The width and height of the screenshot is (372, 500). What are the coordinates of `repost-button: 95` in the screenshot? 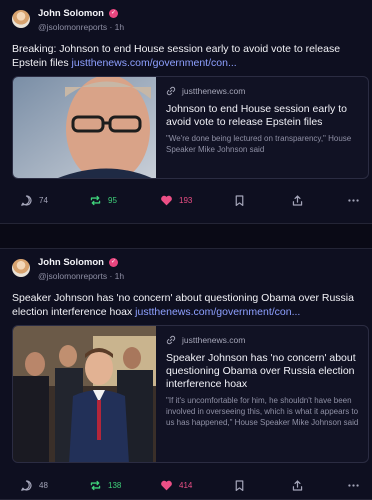 It's located at (103, 200).